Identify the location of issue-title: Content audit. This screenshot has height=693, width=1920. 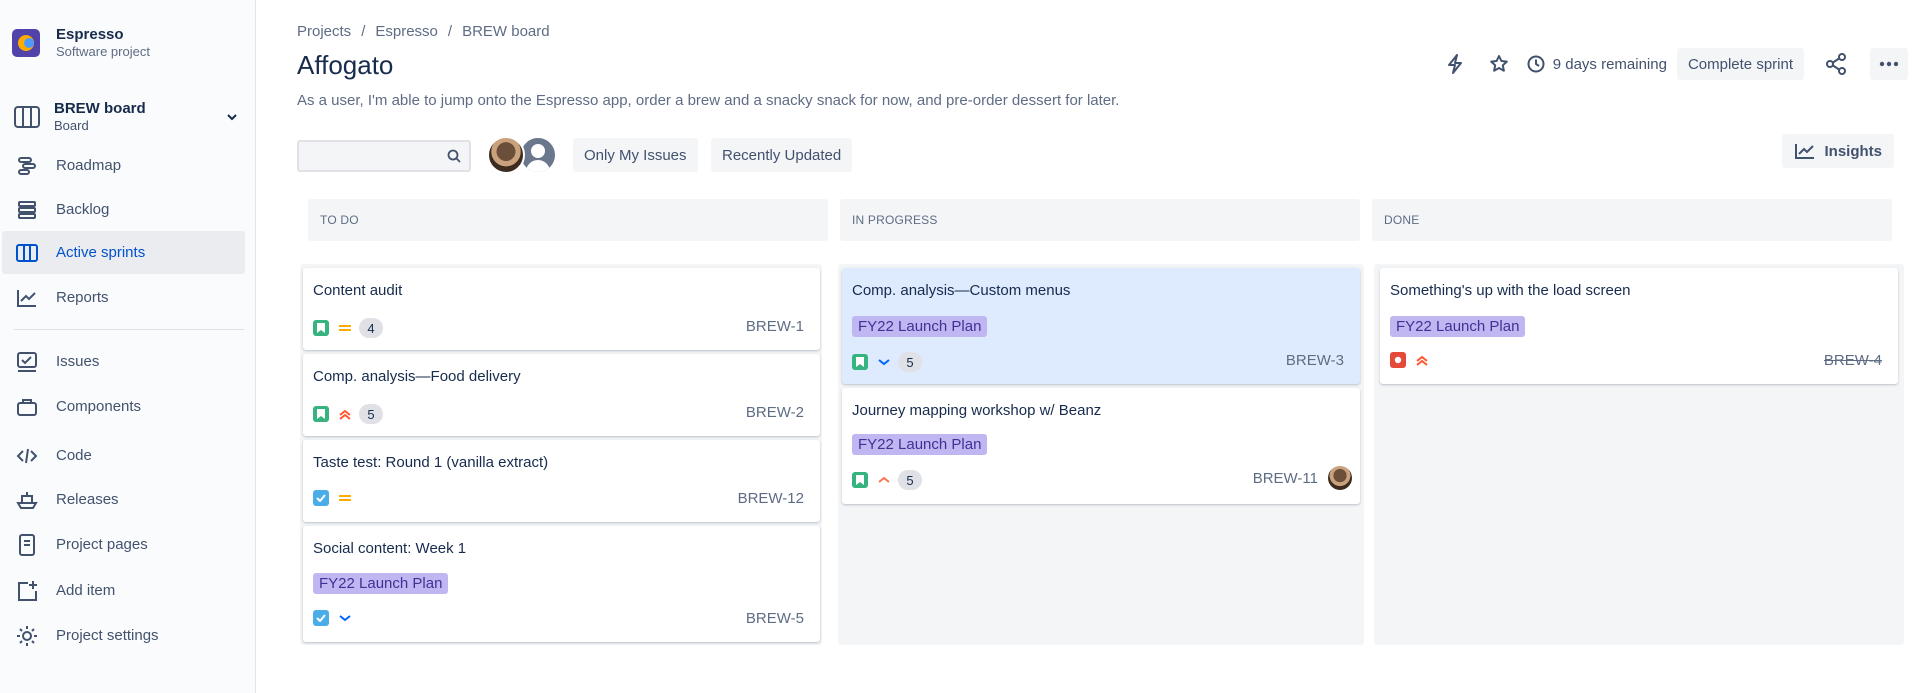
(358, 290).